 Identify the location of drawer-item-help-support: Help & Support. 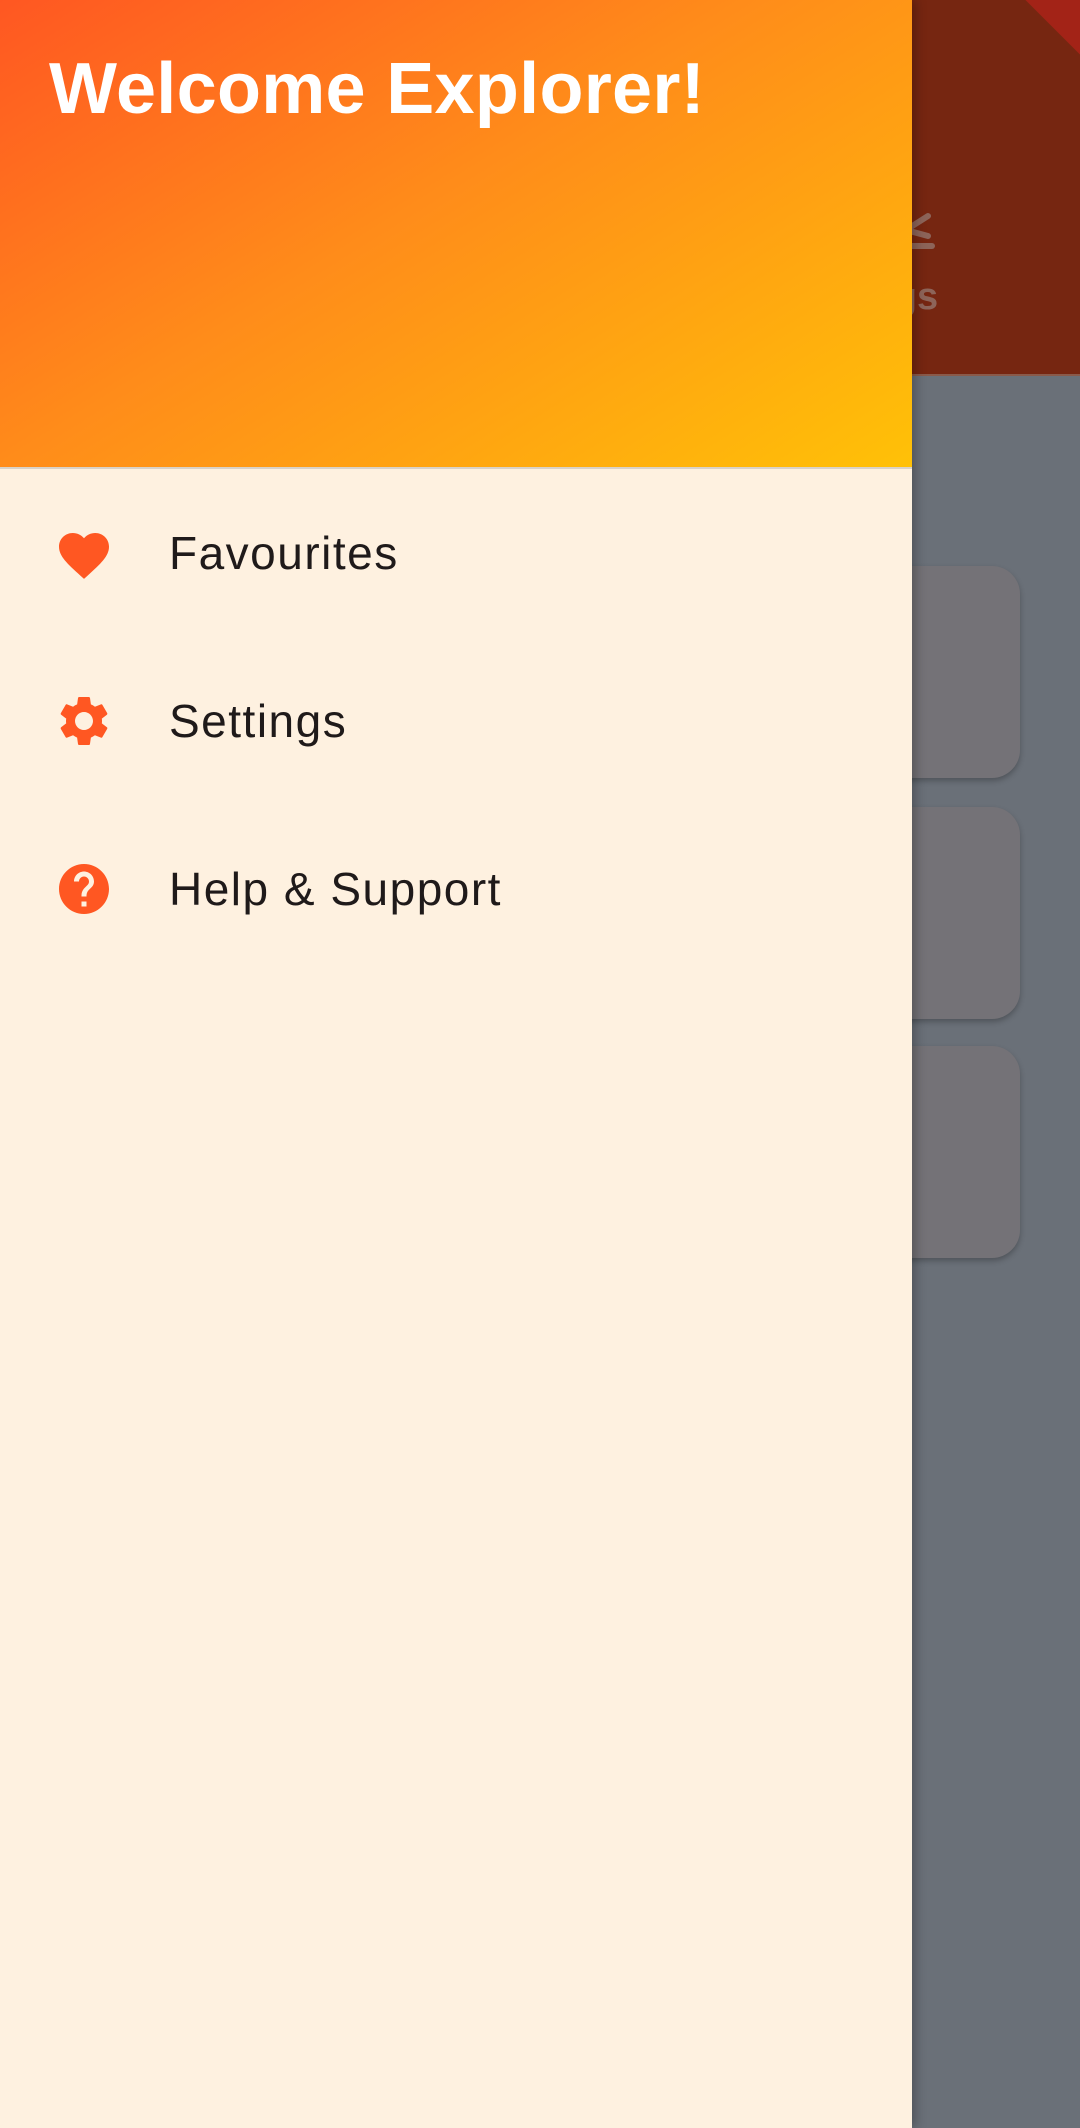
(456, 889).